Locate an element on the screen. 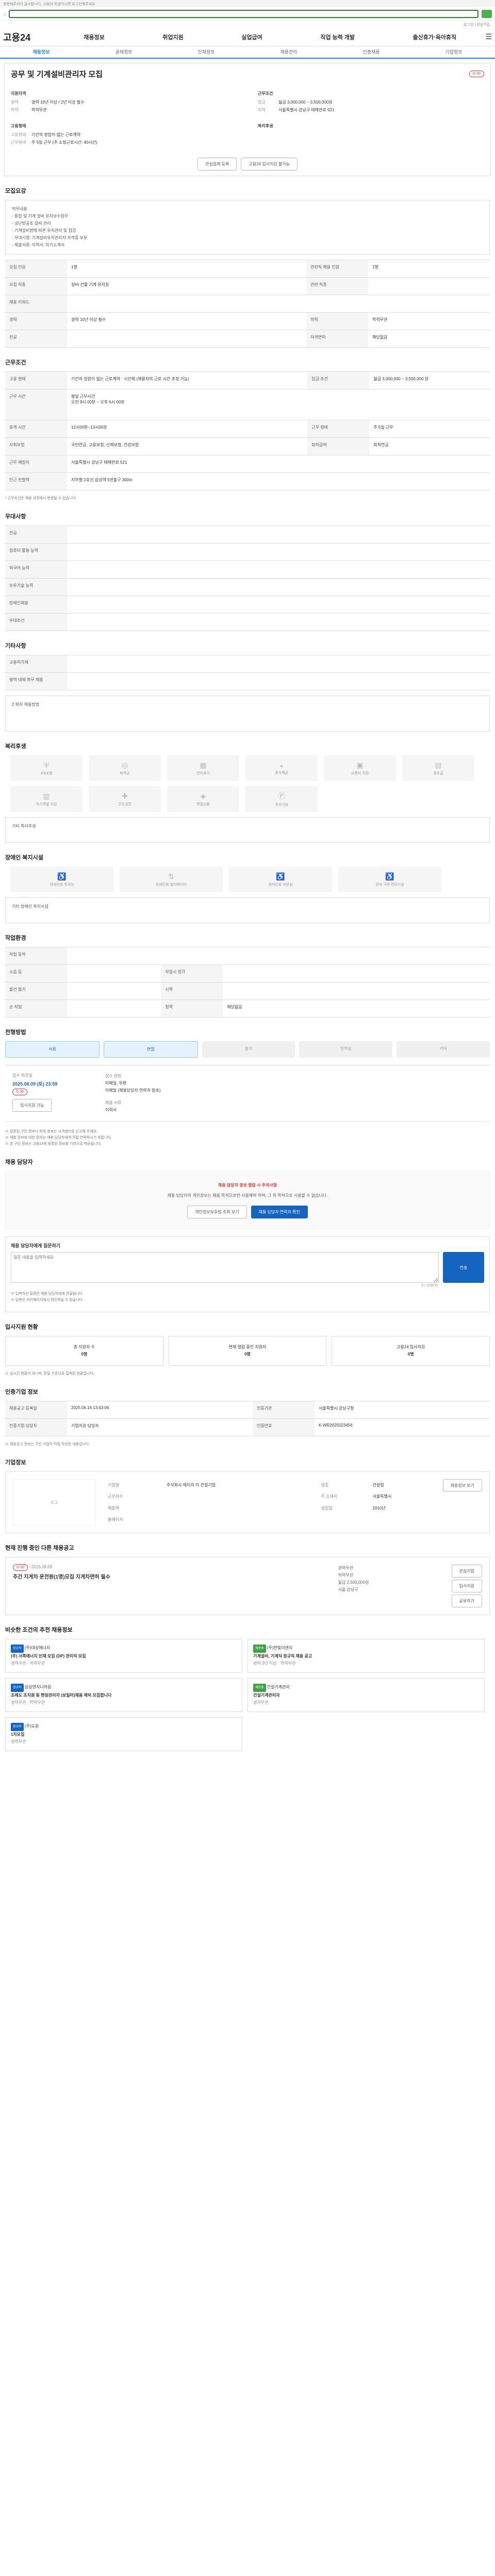  nav-leave: 출산휴가·육아휴직 is located at coordinates (435, 37).